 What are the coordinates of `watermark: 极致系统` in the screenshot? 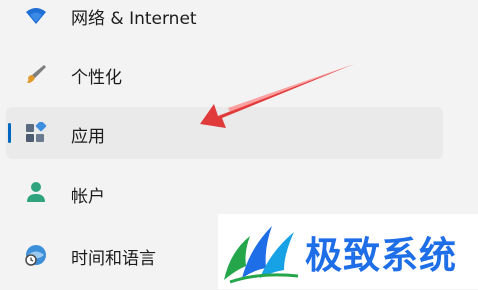 It's located at (348, 251).